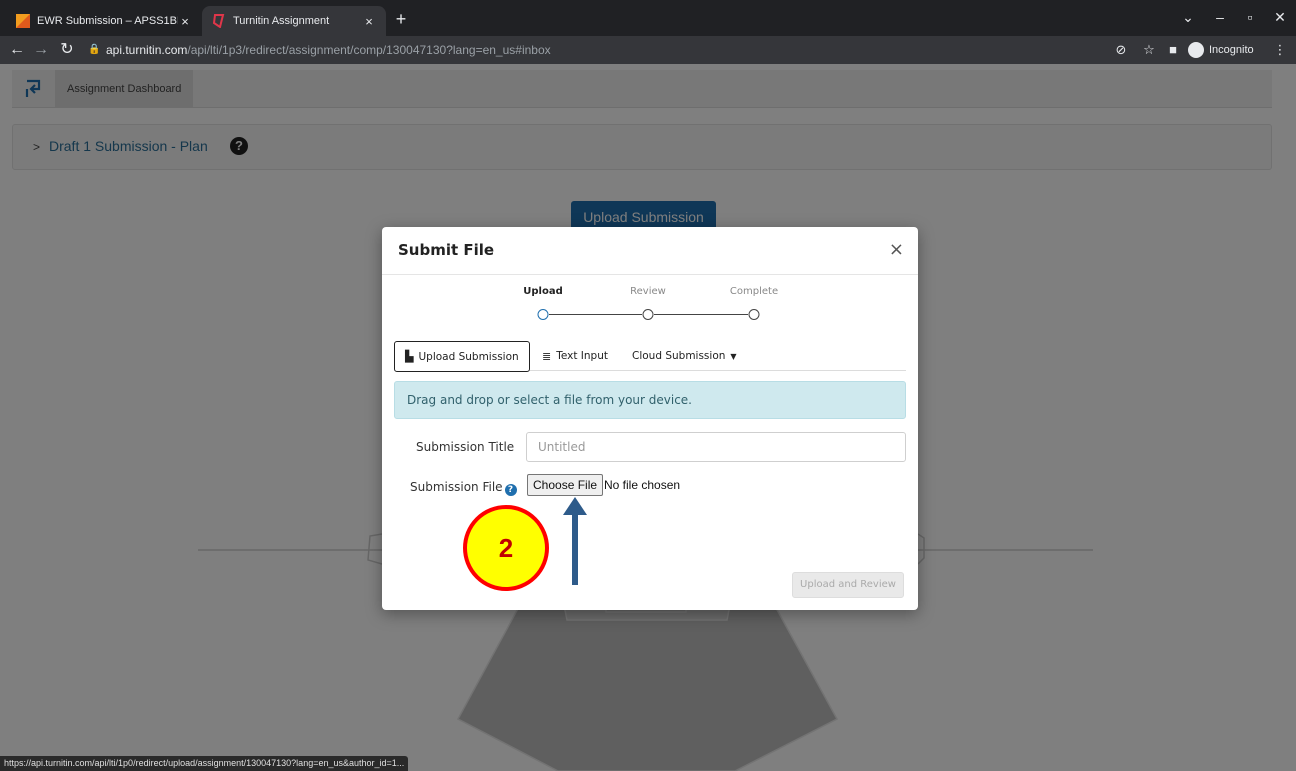 This screenshot has width=1296, height=771. What do you see at coordinates (218, 21) in the screenshot?
I see `turnitin-favicon-icon` at bounding box center [218, 21].